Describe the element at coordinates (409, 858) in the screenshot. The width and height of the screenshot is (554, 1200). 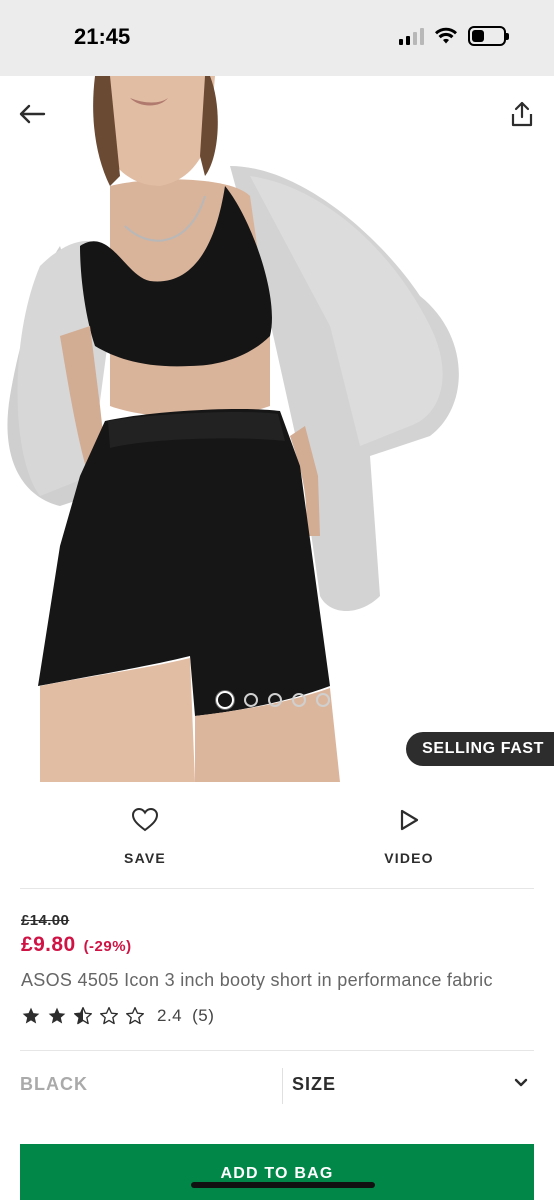
I see `video-label: VIDEO` at that location.